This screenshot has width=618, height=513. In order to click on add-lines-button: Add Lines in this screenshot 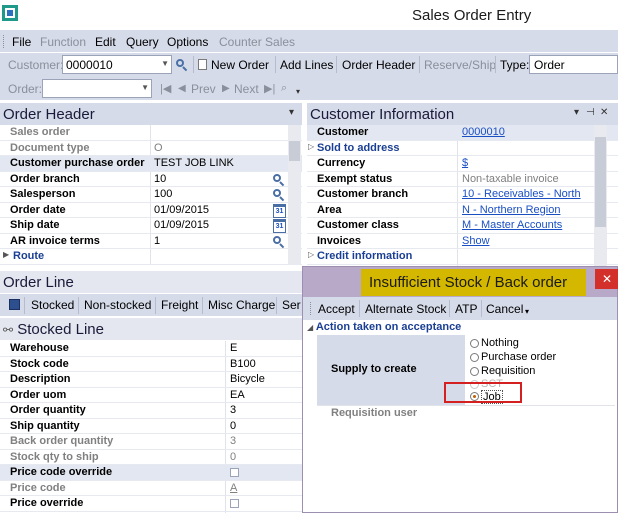, I will do `click(306, 65)`.